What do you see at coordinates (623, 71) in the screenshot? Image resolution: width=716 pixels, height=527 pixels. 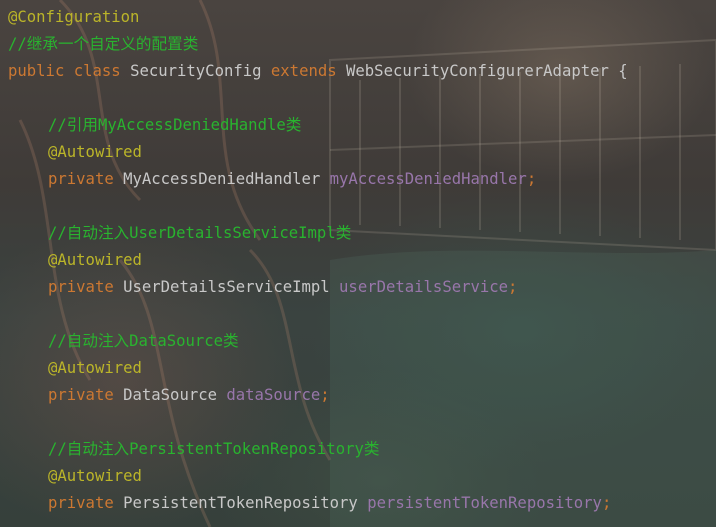 I see `open-brace: {` at bounding box center [623, 71].